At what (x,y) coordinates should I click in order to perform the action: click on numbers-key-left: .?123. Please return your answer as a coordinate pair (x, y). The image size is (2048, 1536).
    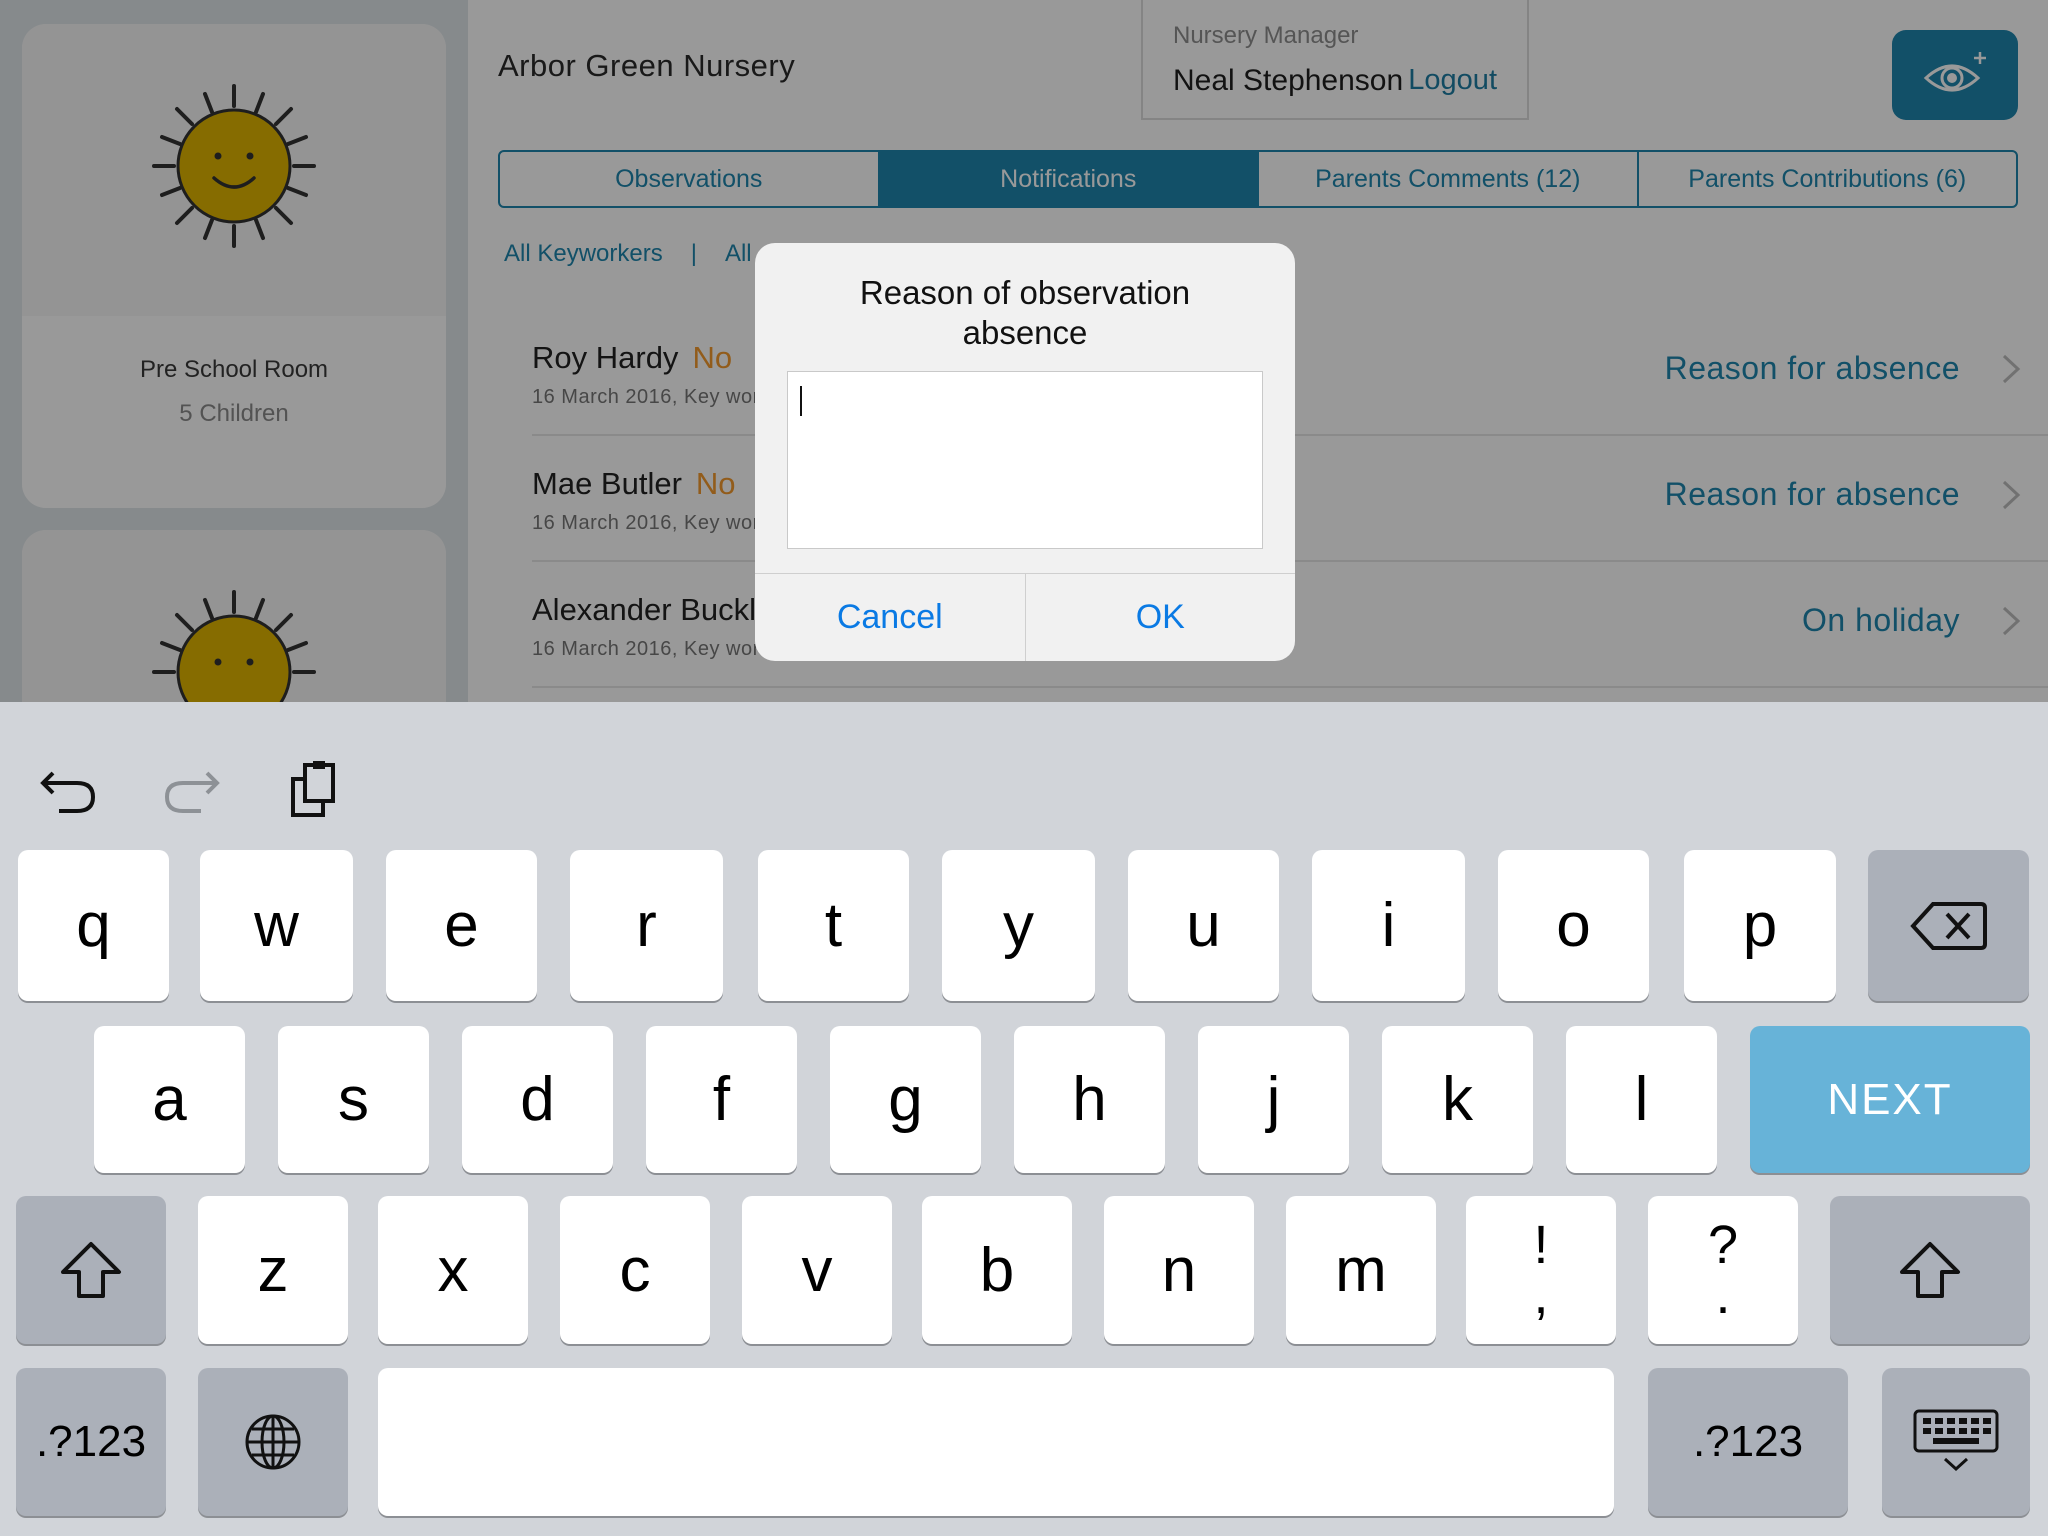
    Looking at the image, I should click on (91, 1442).